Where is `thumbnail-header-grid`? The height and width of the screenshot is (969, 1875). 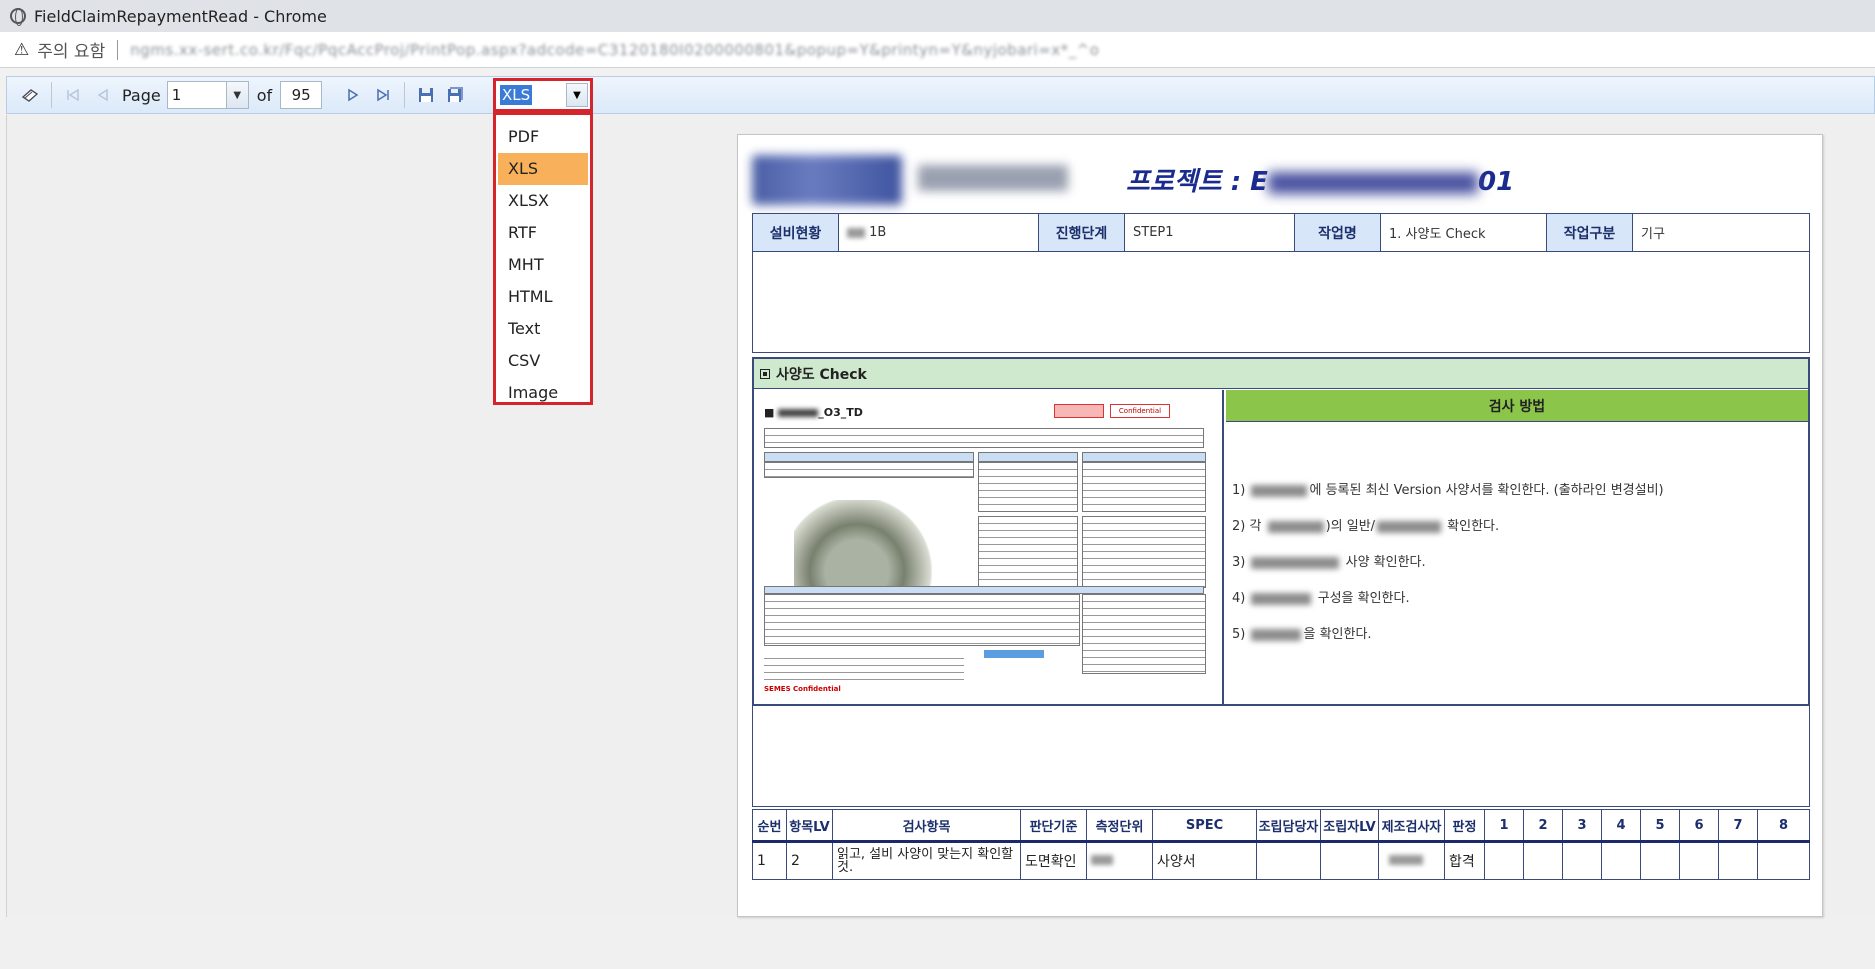
thumbnail-header-grid is located at coordinates (984, 438).